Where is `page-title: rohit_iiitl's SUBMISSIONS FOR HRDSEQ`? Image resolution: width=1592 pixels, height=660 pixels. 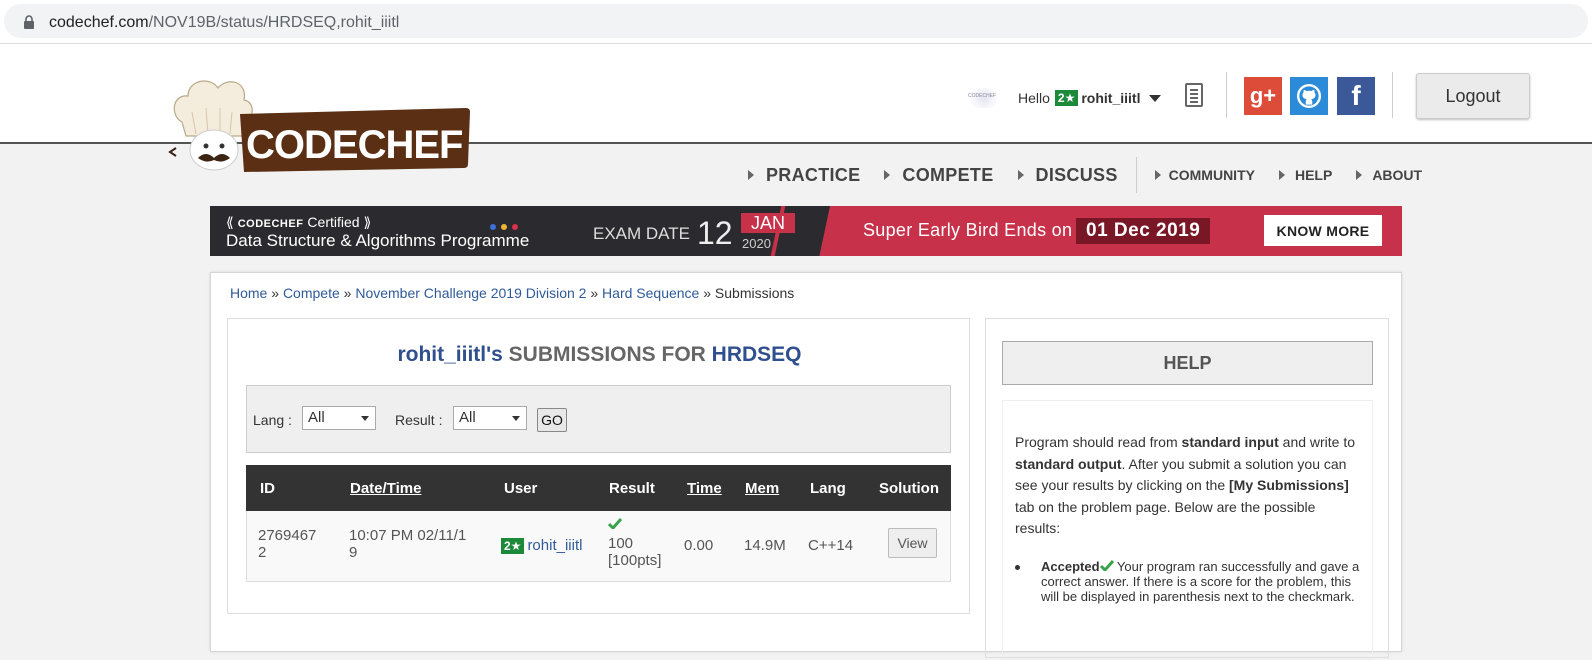 page-title: rohit_iiitl's SUBMISSIONS FOR HRDSEQ is located at coordinates (599, 354).